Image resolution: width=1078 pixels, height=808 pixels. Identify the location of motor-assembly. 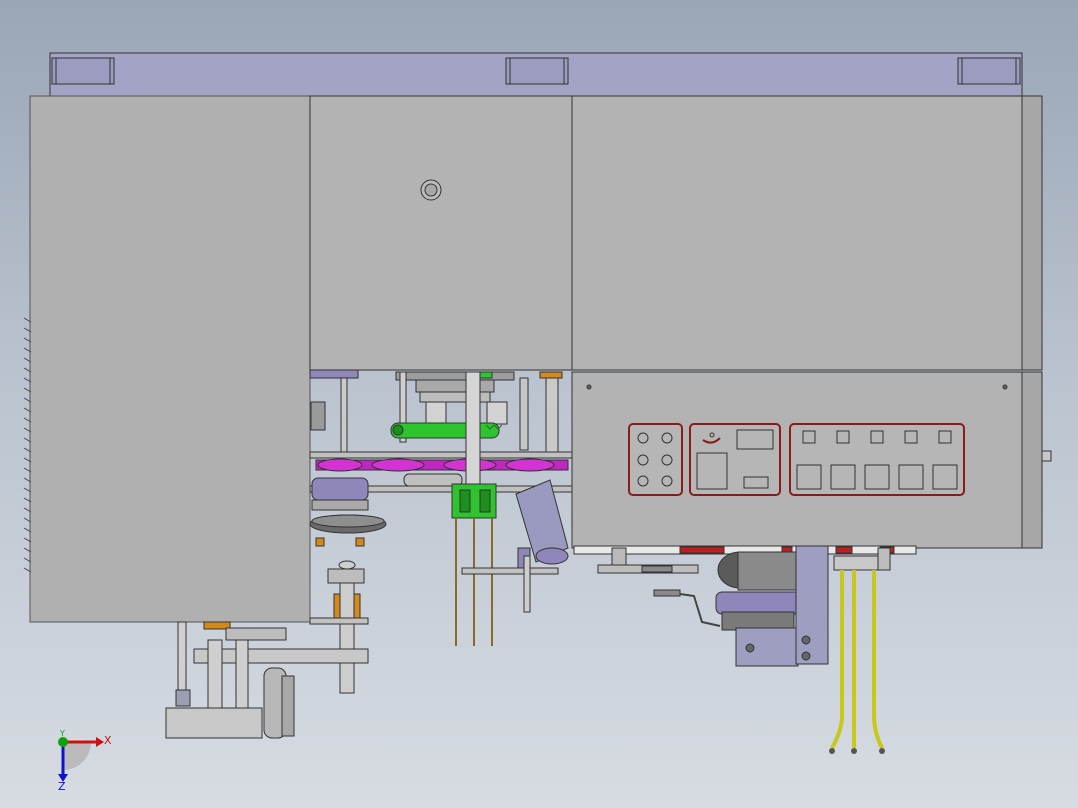
(803, 606).